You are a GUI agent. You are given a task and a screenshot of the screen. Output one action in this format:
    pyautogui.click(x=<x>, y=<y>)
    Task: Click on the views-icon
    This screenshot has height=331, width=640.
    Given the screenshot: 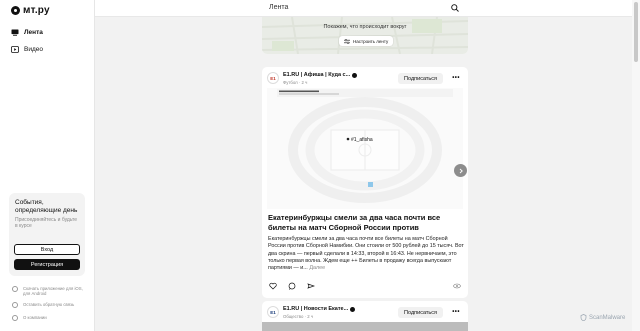 What is the action you would take?
    pyautogui.click(x=457, y=286)
    